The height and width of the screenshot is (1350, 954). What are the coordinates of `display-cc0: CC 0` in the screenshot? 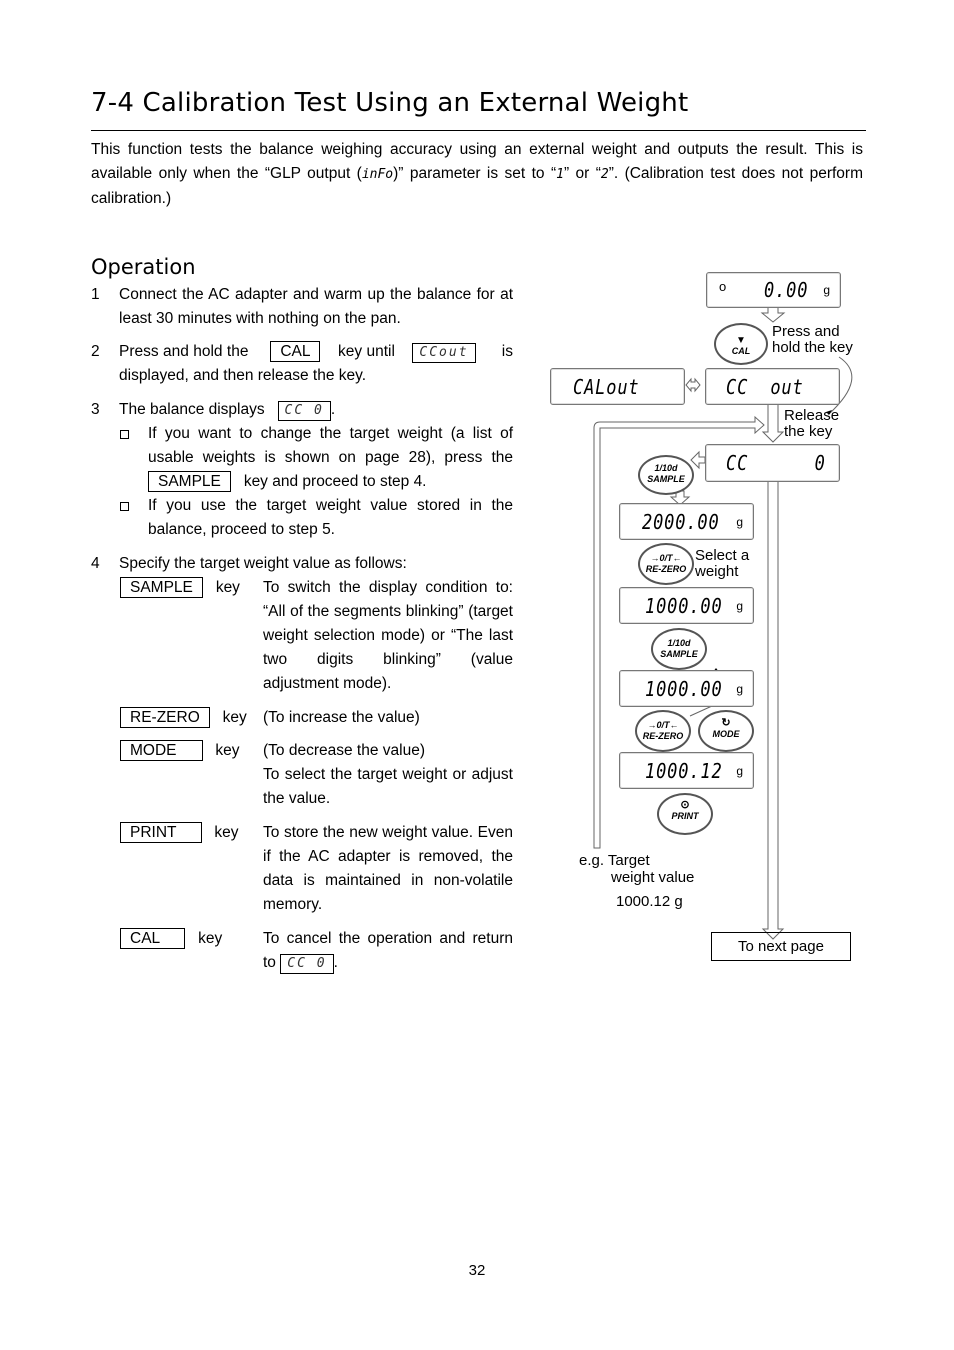 It's located at (772, 463).